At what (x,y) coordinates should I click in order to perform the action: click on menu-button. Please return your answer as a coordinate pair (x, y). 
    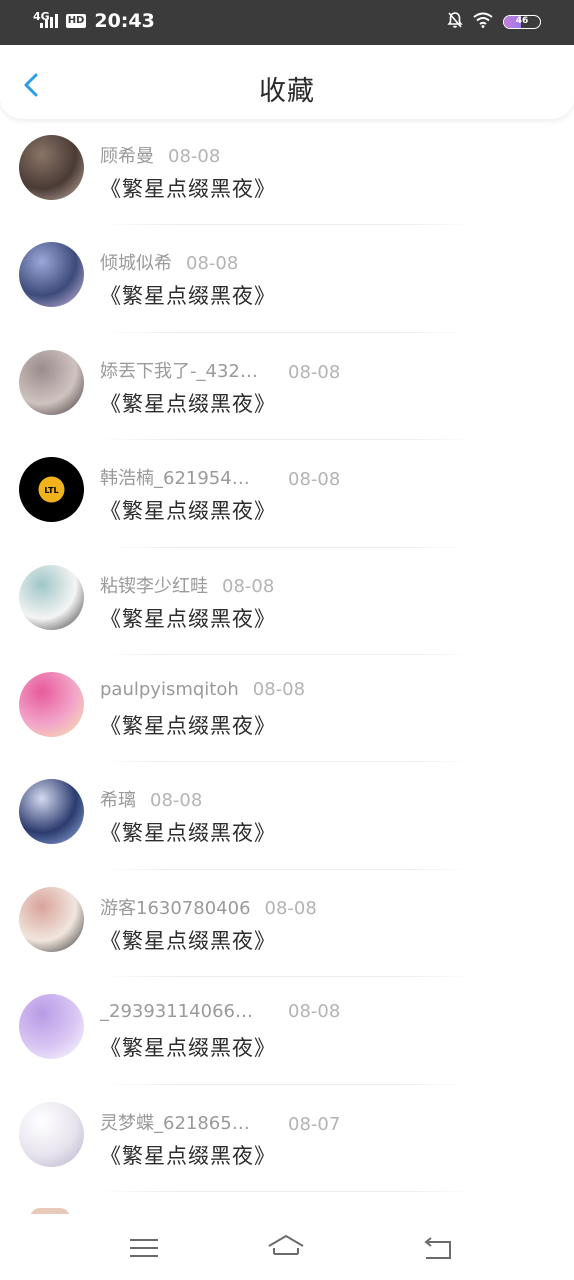
    Looking at the image, I should click on (144, 1248).